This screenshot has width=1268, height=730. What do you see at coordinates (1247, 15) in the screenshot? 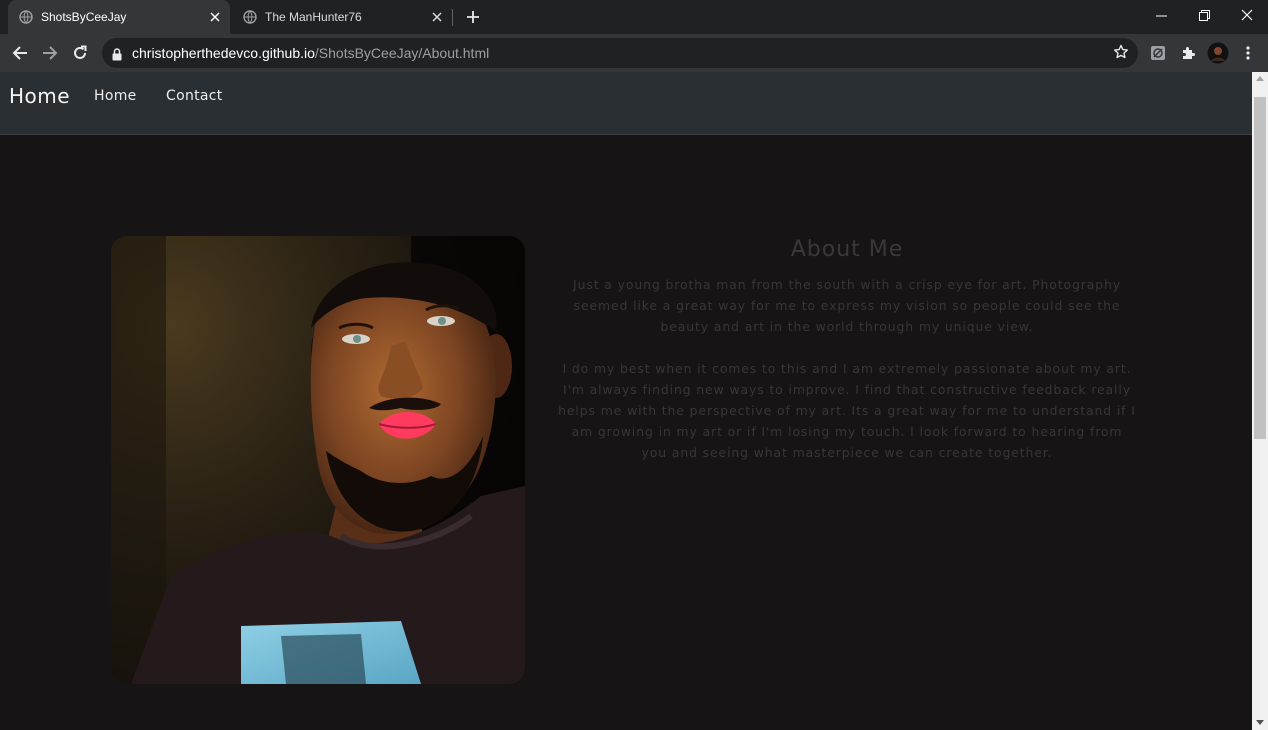
I see `close-window-icon` at bounding box center [1247, 15].